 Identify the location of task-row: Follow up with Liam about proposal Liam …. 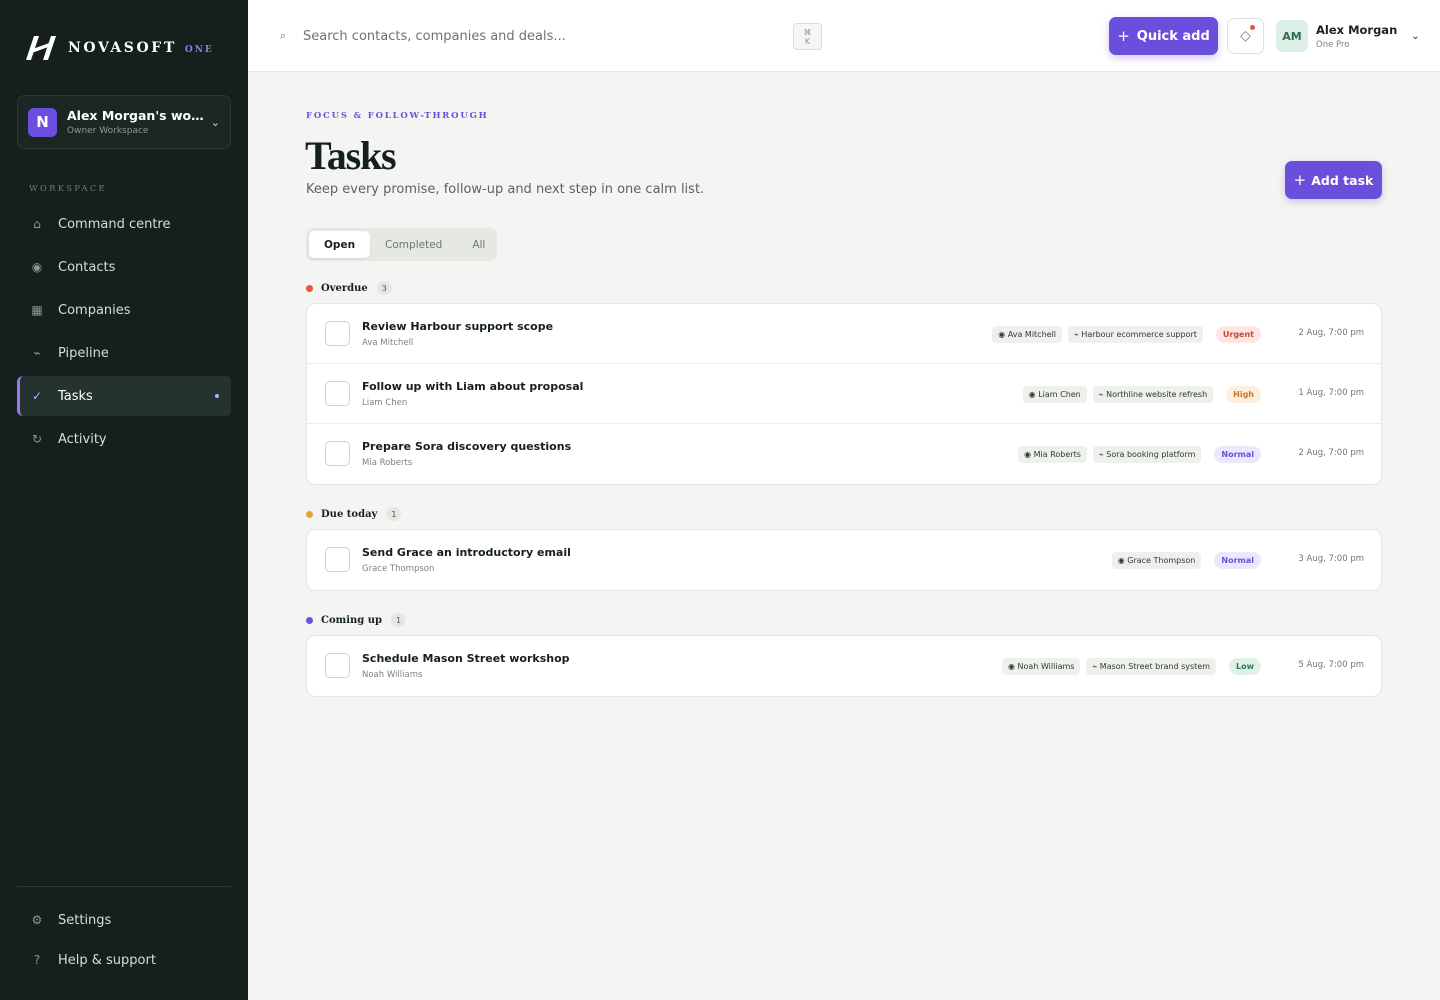
(844, 394).